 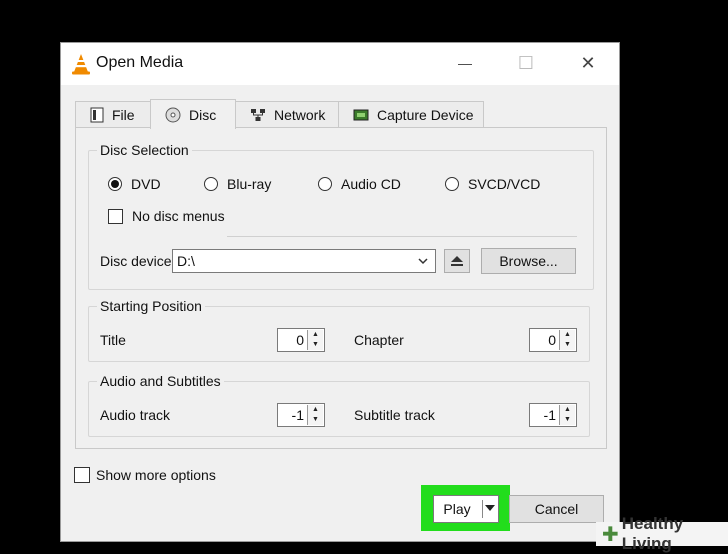 I want to click on subtitle-track-spinbox: -1 ▲ ▼, so click(x=553, y=415).